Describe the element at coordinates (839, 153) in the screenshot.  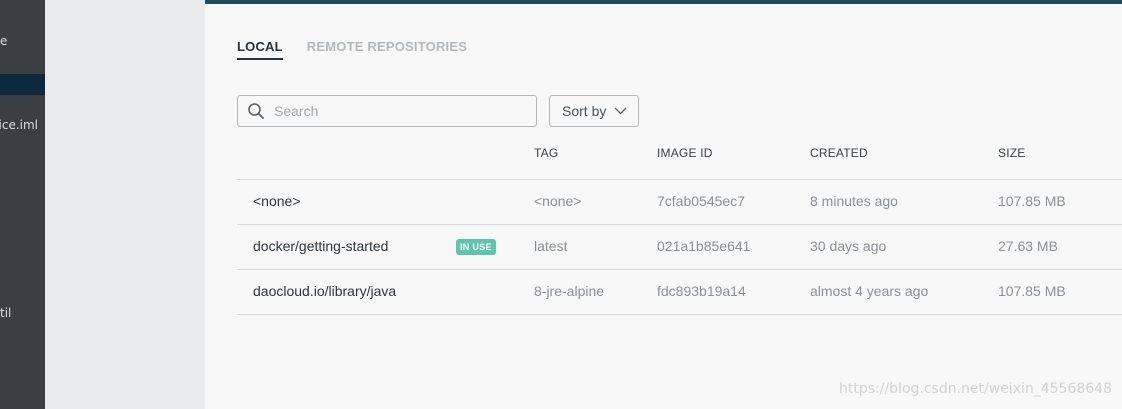
I see `column-header-created: CREATED` at that location.